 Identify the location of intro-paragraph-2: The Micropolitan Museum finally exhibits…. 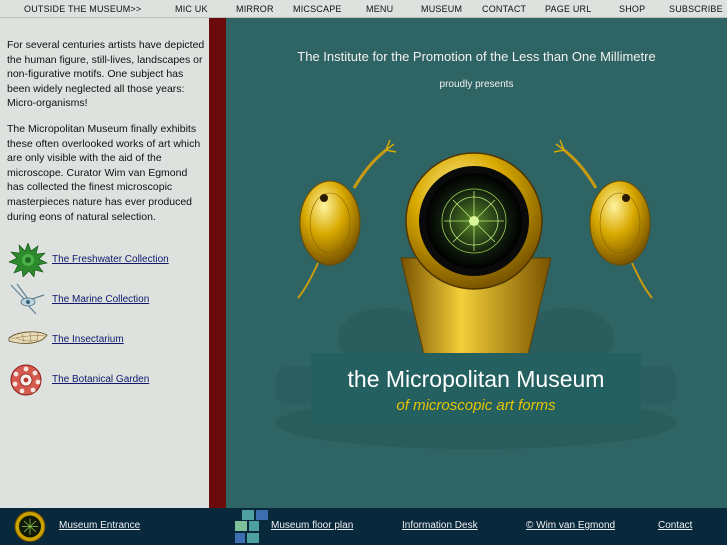
(104, 173).